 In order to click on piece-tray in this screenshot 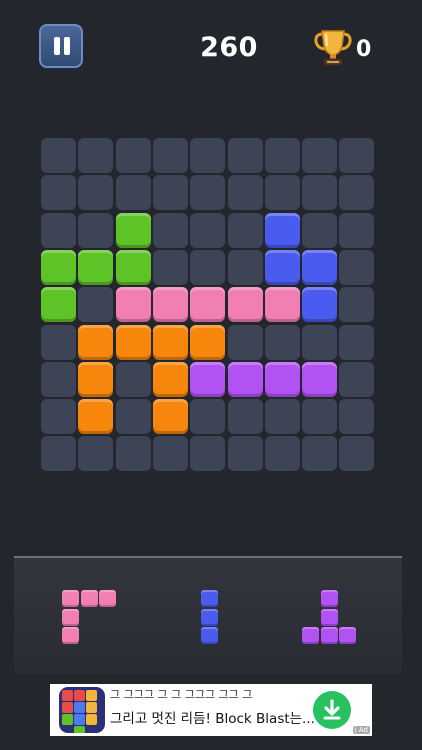, I will do `click(208, 616)`.